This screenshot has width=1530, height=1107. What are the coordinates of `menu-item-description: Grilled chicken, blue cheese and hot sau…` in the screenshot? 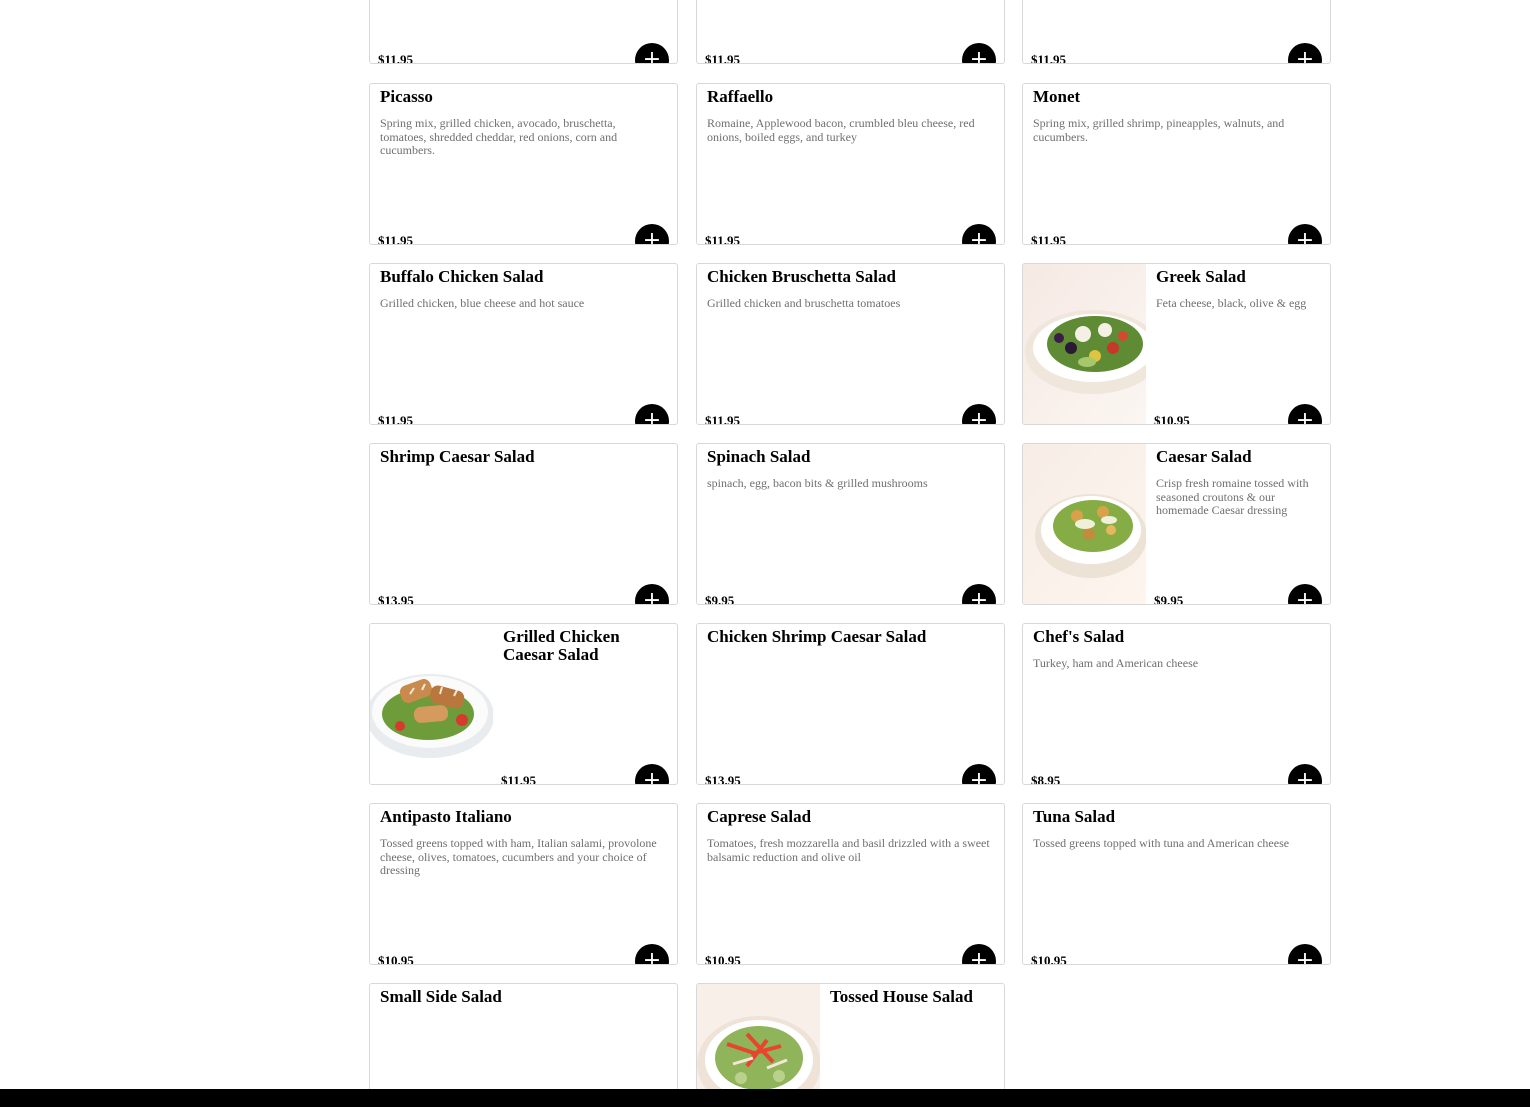 It's located at (482, 303).